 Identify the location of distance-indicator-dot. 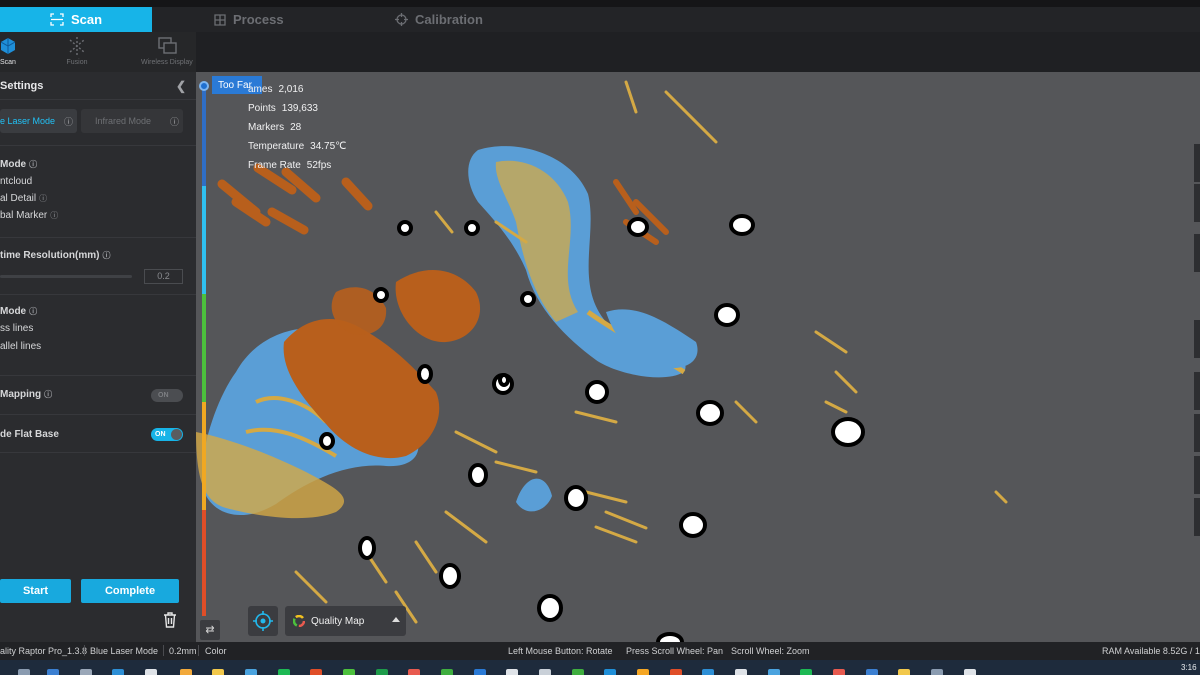
(204, 86).